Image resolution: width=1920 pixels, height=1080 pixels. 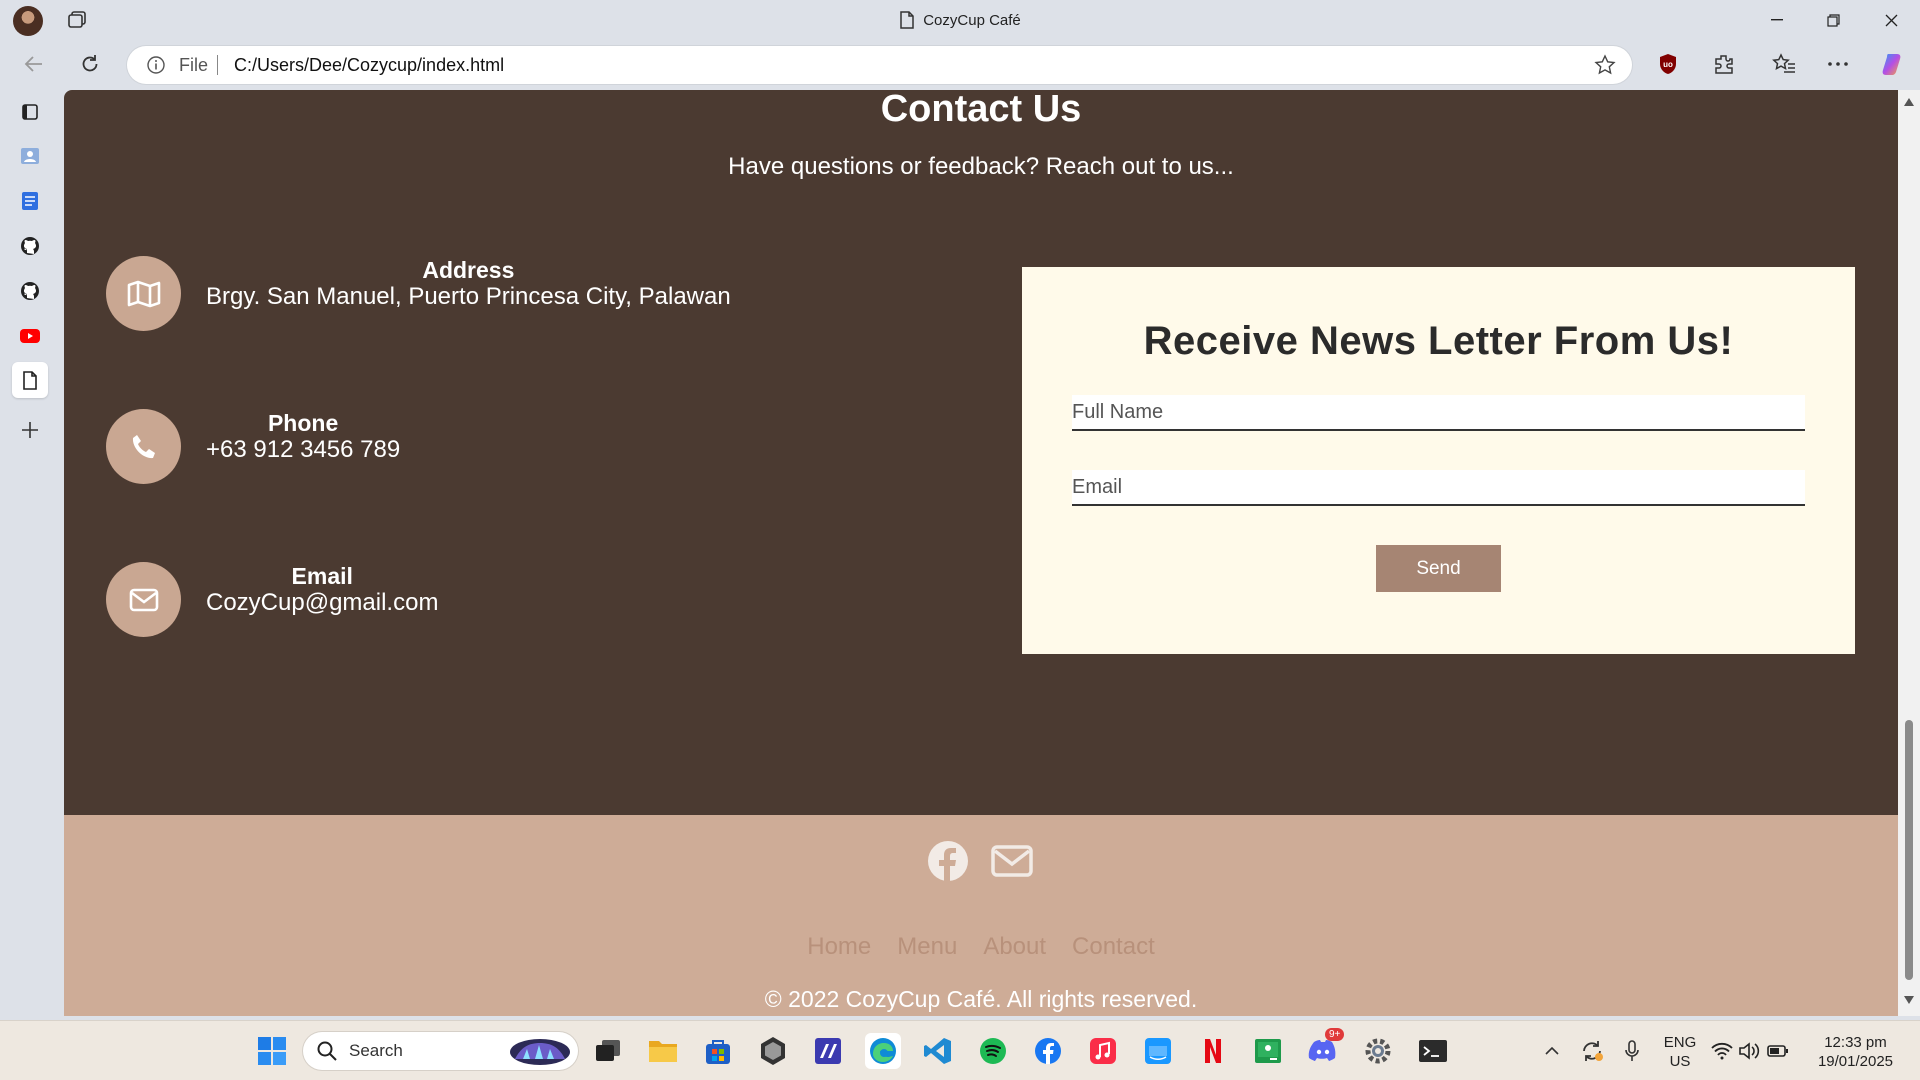 What do you see at coordinates (608, 1051) in the screenshot?
I see `task-view-icon` at bounding box center [608, 1051].